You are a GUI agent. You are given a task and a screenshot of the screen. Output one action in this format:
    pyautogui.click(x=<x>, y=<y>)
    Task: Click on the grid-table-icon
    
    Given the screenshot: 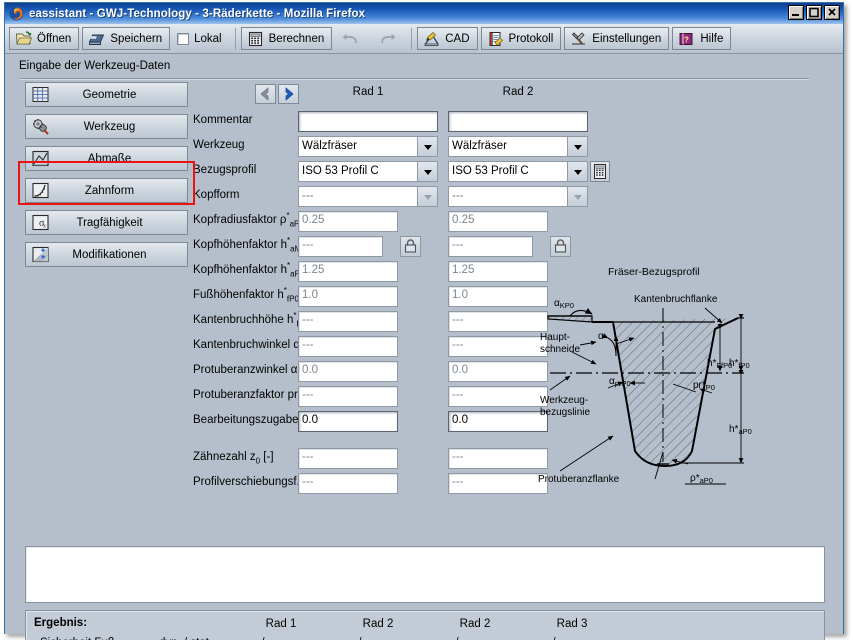 What is the action you would take?
    pyautogui.click(x=40, y=94)
    